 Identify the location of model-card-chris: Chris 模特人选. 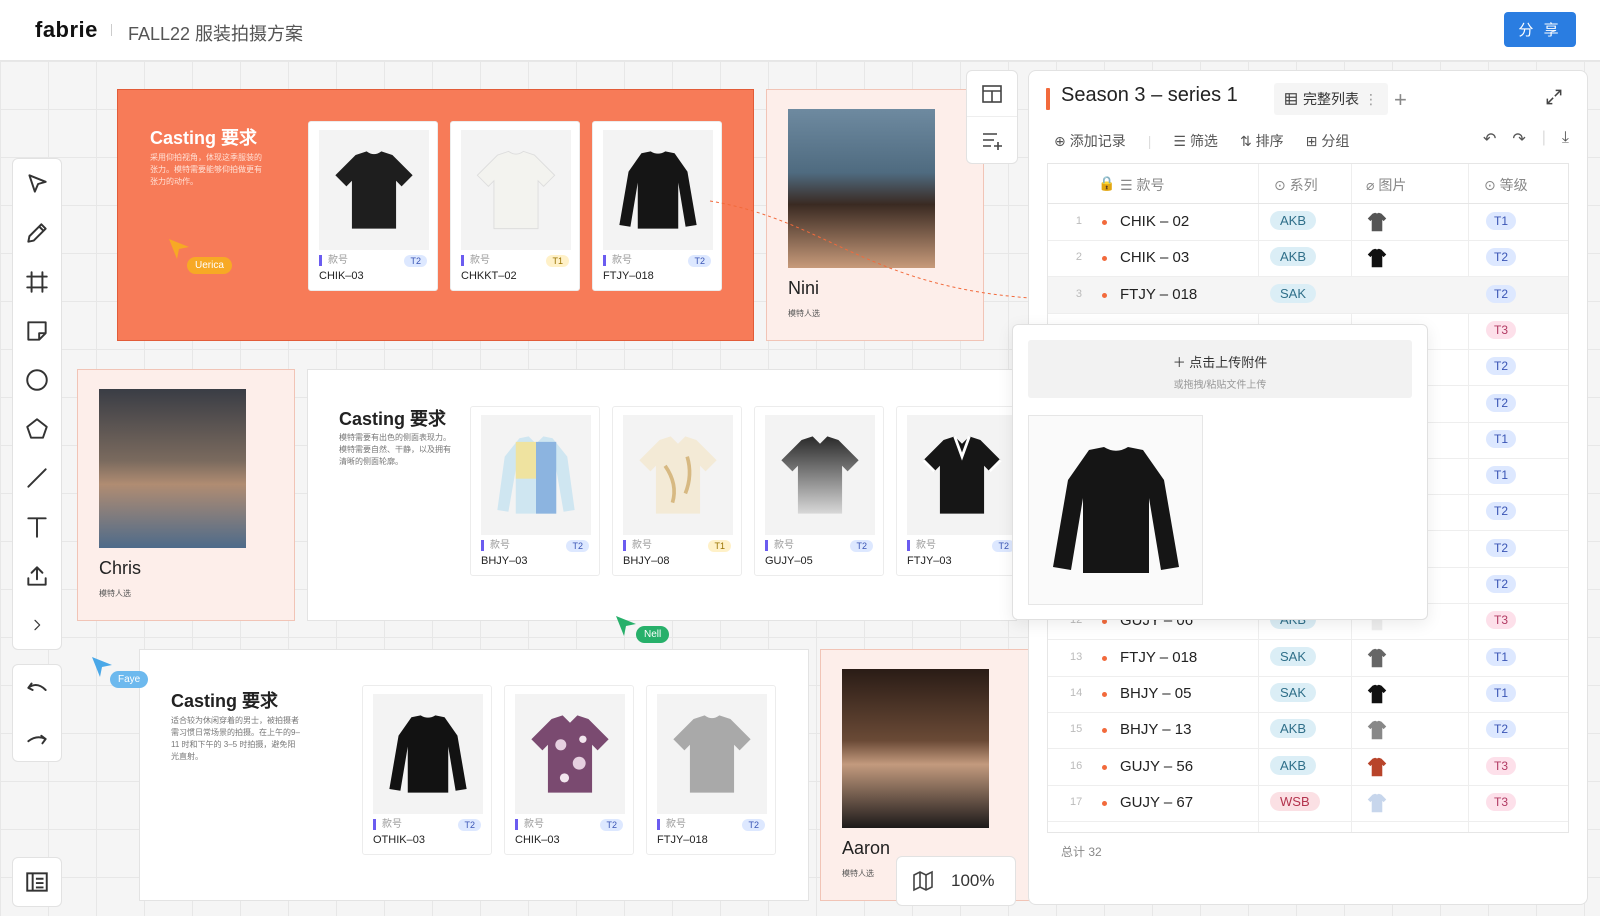
(186, 495).